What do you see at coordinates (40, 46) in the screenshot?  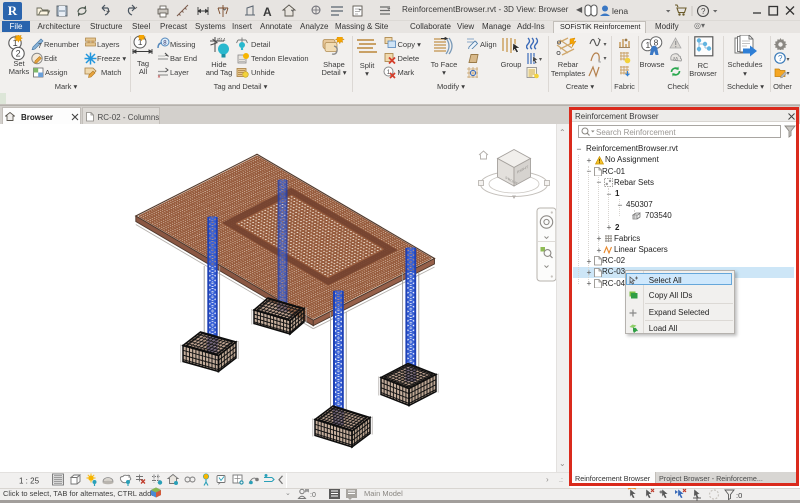 I see `svg-text: 7` at bounding box center [40, 46].